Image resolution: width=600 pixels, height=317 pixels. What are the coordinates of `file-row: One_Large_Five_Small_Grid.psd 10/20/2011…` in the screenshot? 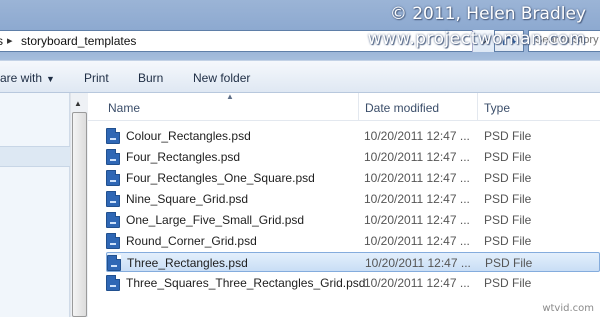 It's located at (353, 220).